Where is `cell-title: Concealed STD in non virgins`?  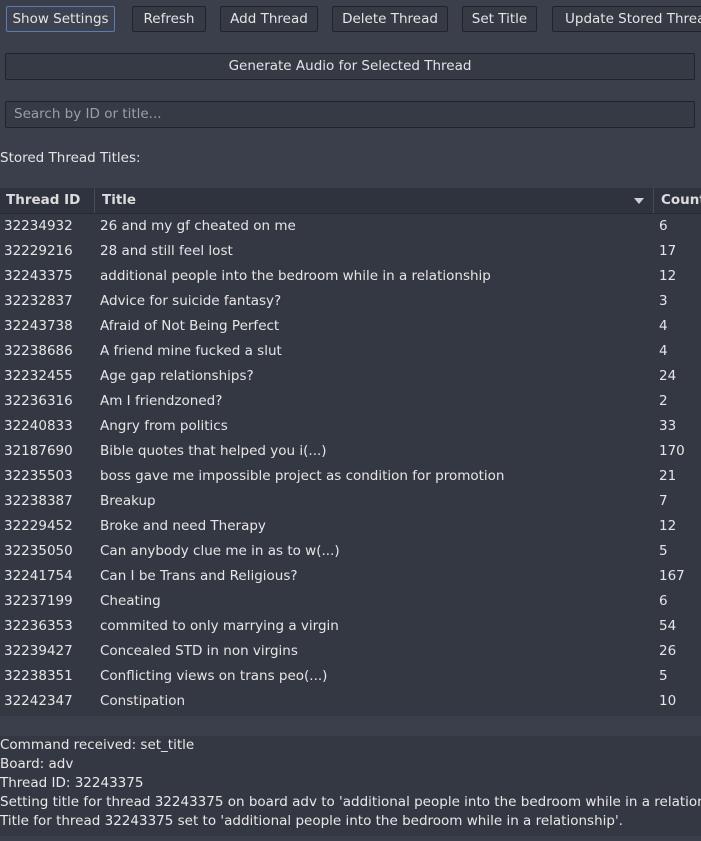 cell-title: Concealed STD in non virgins is located at coordinates (199, 651).